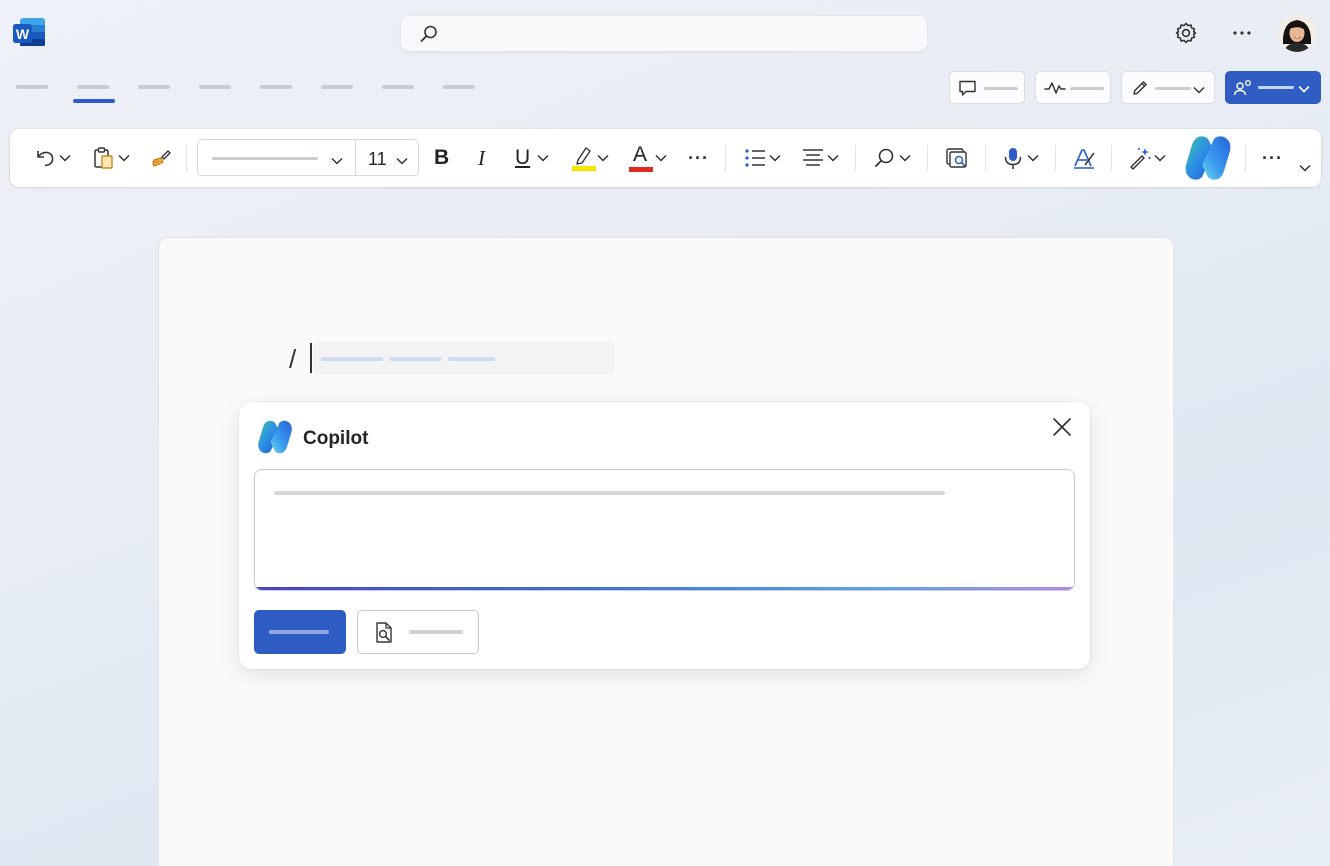 This screenshot has width=1330, height=866. Describe the element at coordinates (583, 158) in the screenshot. I see `highlighter-icon` at that location.